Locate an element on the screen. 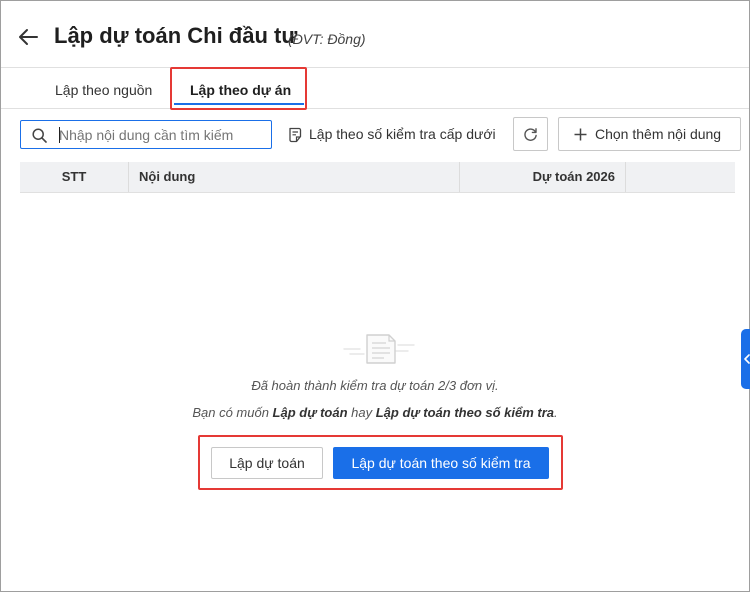 The width and height of the screenshot is (750, 592). tab-bar: Lập theo nguồn Lập theo dự án is located at coordinates (375, 88).